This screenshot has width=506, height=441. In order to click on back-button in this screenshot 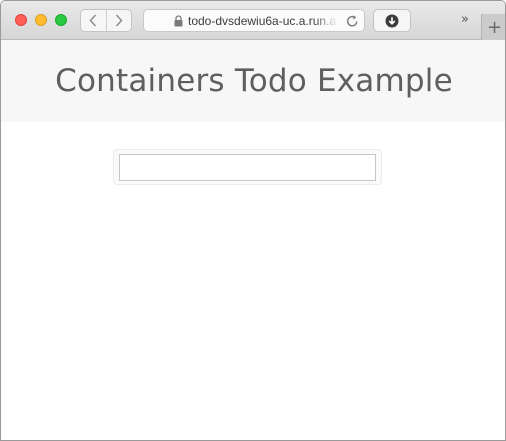, I will do `click(93, 20)`.